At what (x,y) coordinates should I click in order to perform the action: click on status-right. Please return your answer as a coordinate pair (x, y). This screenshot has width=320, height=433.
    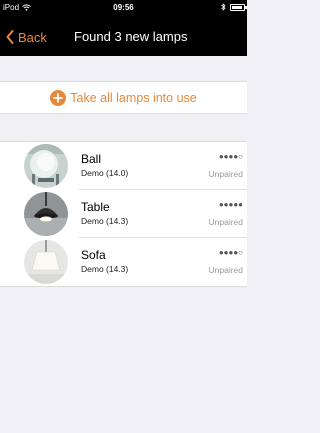
    Looking at the image, I should click on (234, 7).